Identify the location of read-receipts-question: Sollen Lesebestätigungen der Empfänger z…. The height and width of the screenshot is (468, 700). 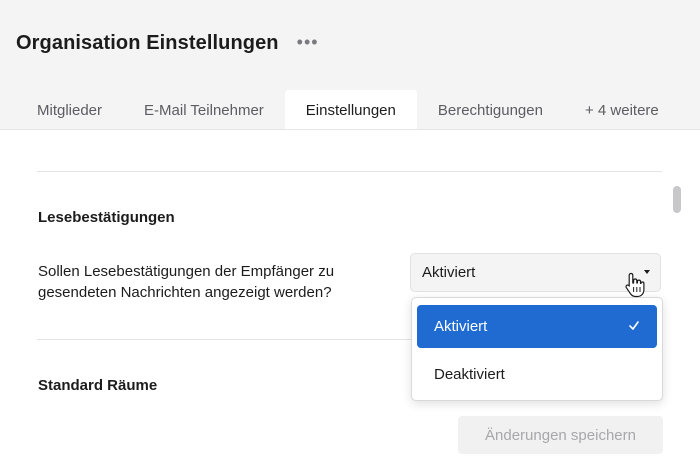
(186, 282).